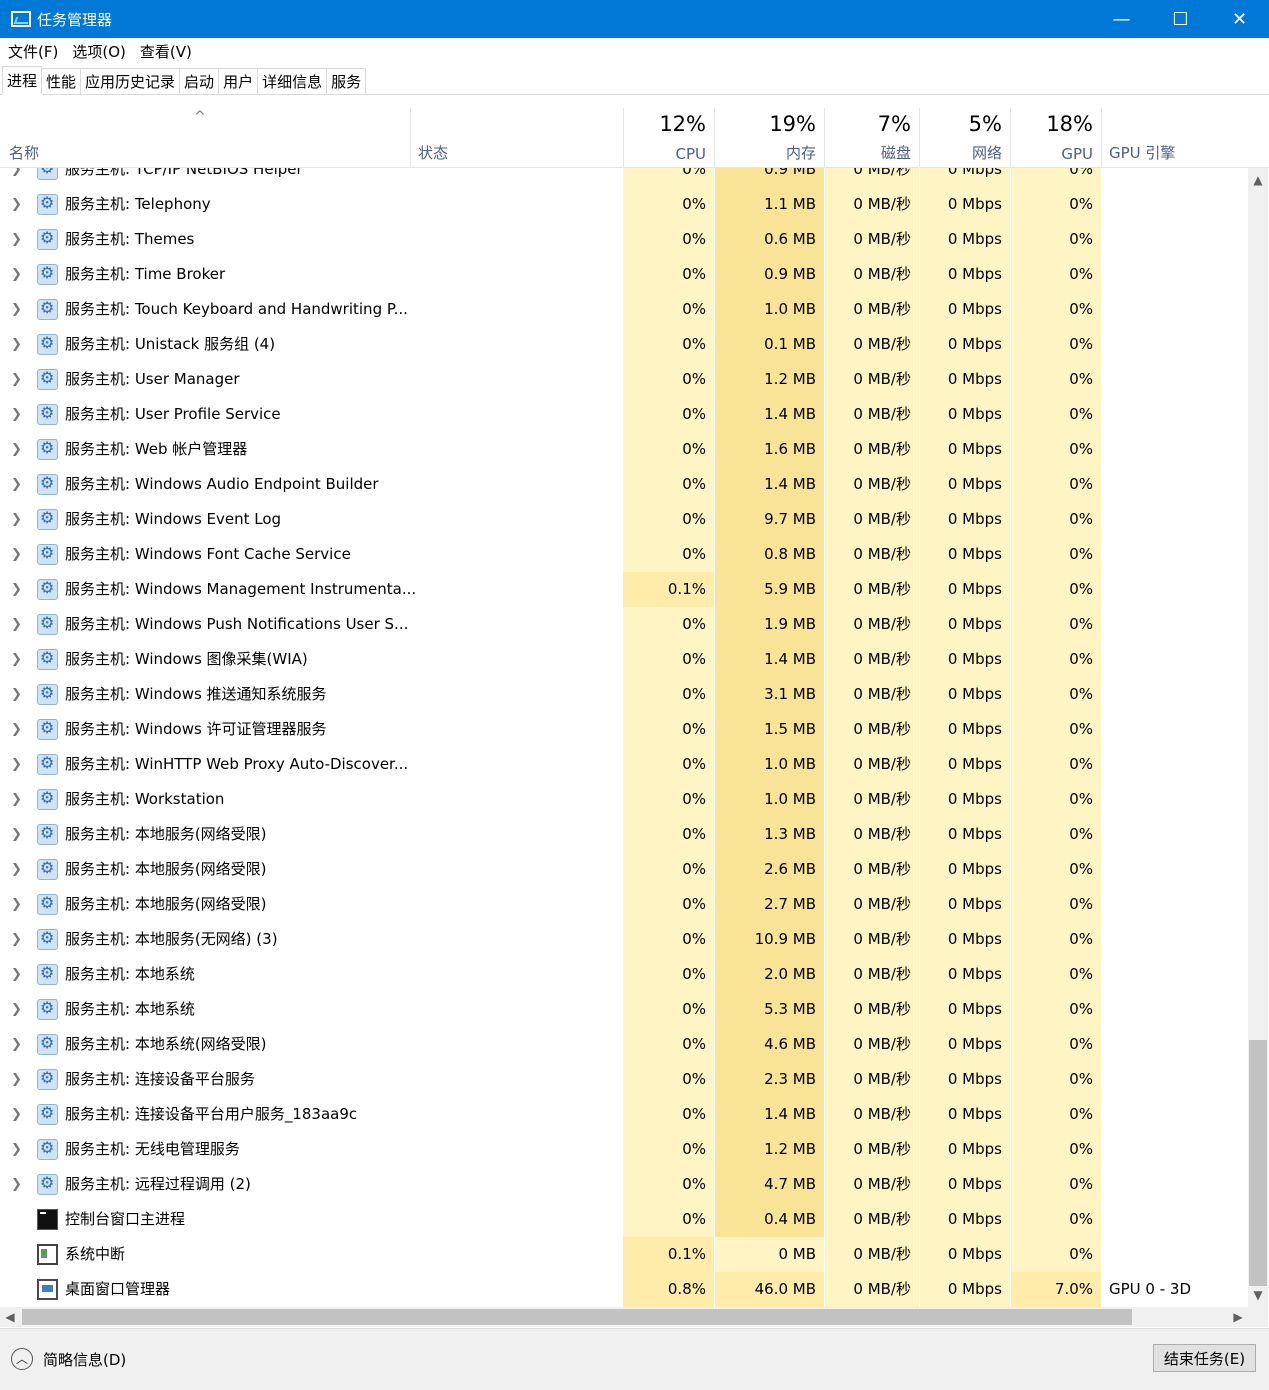 The width and height of the screenshot is (1269, 1390). What do you see at coordinates (1121, 19) in the screenshot?
I see `minimize-button: —` at bounding box center [1121, 19].